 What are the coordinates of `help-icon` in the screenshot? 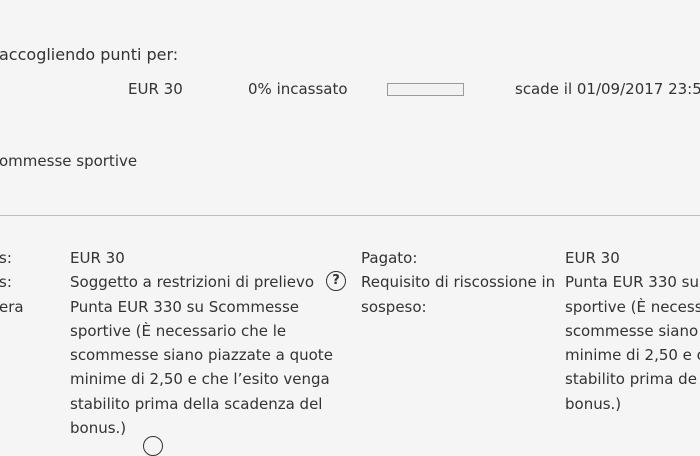 It's located at (153, 446).